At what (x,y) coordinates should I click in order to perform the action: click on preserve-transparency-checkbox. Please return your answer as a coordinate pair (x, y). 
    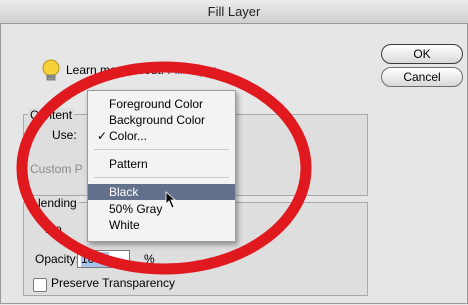
    Looking at the image, I should click on (40, 285).